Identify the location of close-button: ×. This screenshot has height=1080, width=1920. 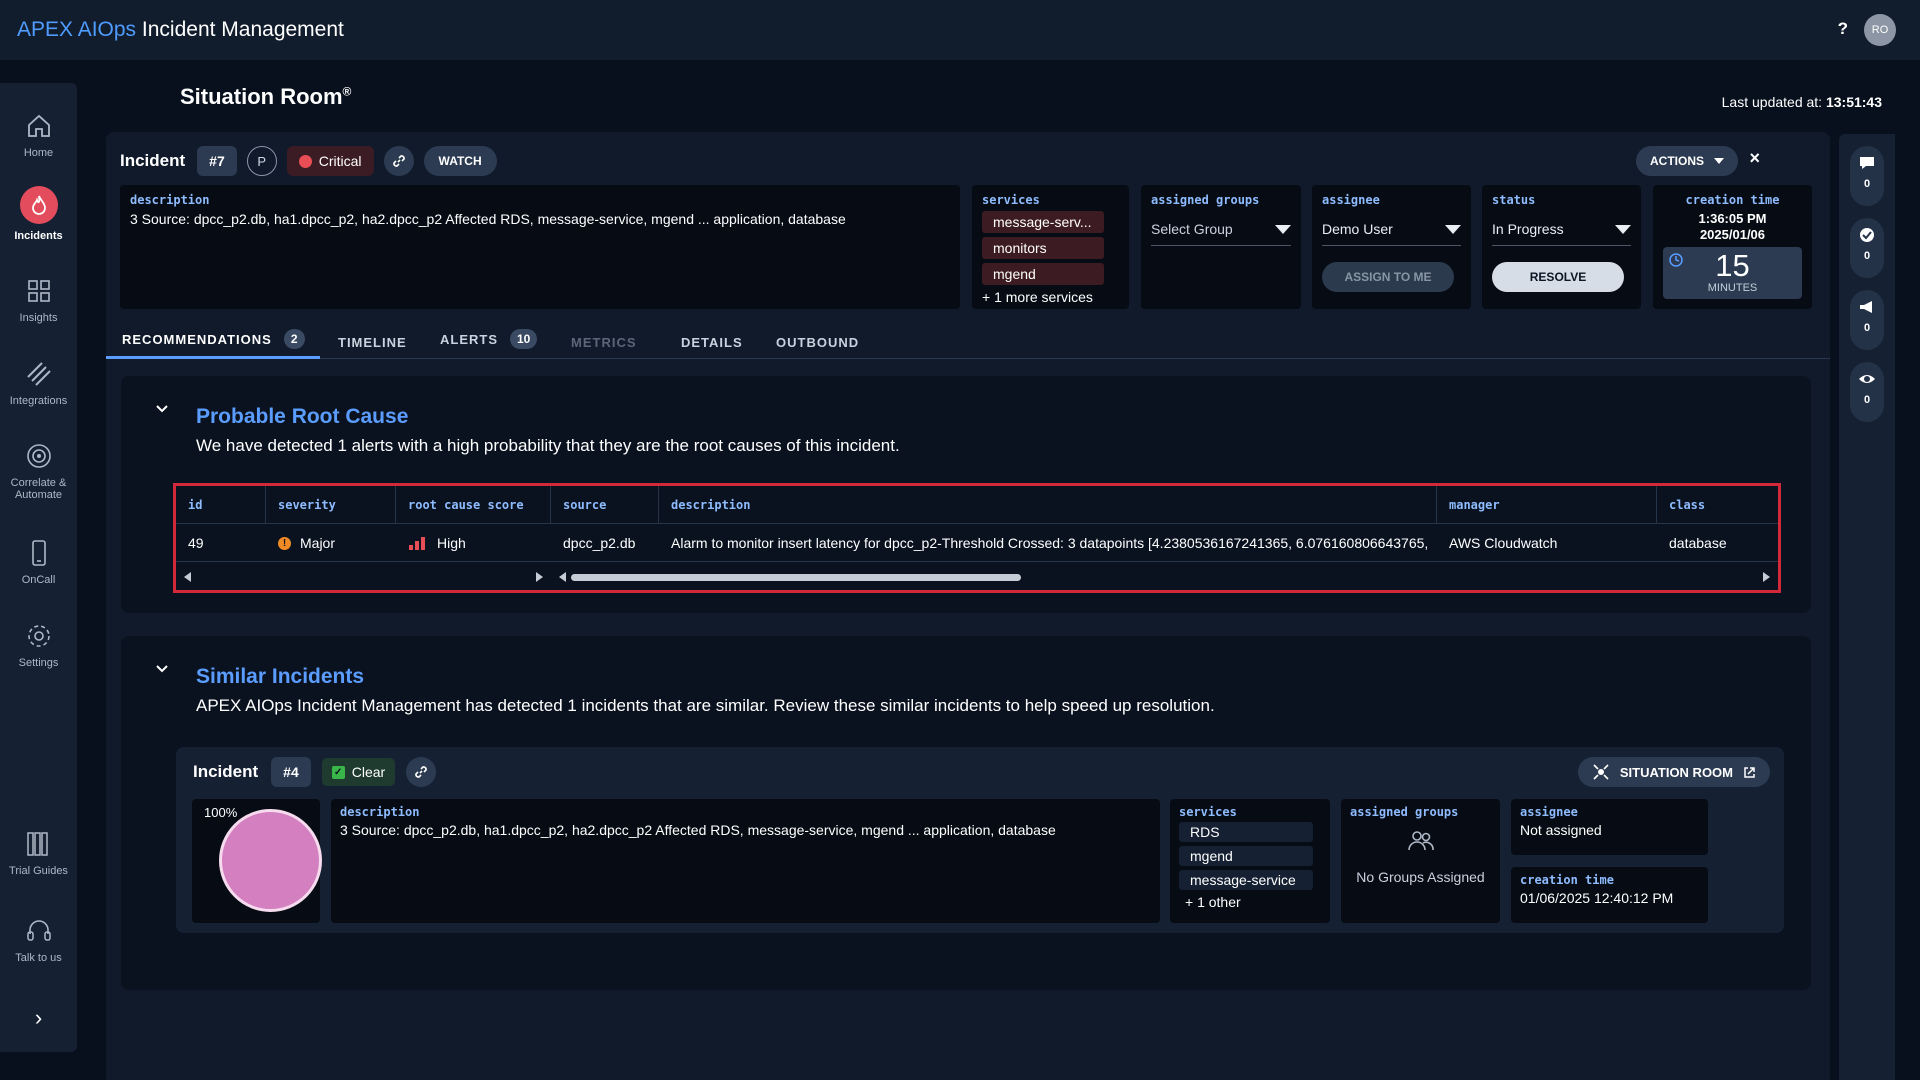
(1754, 158).